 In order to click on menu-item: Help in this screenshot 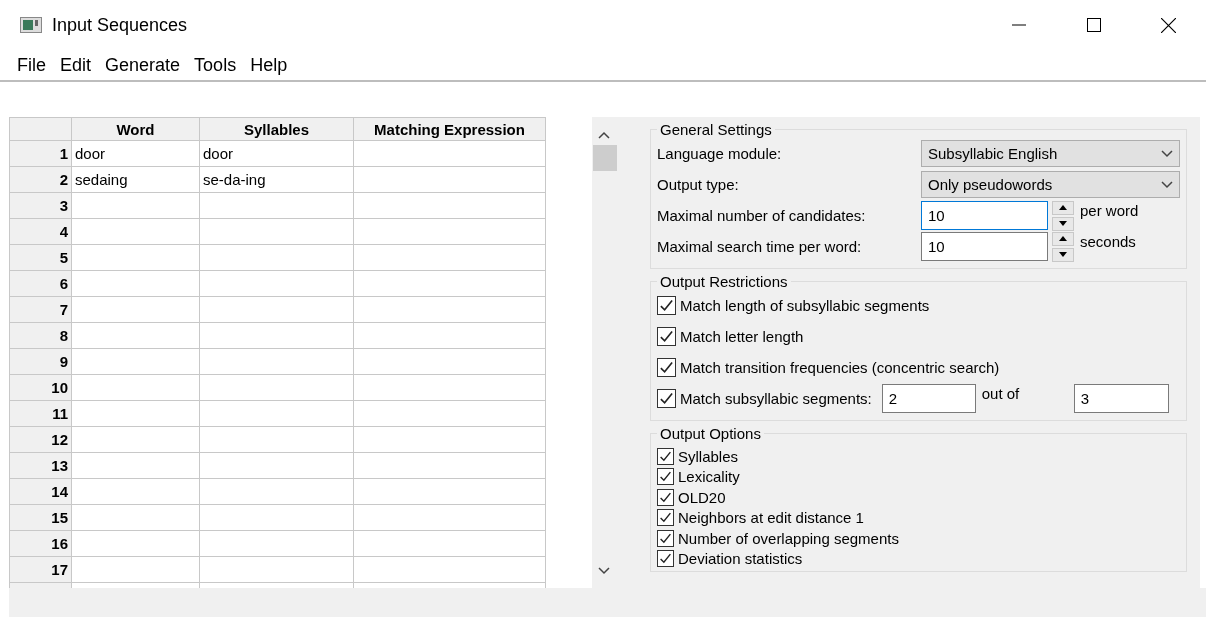, I will do `click(269, 65)`.